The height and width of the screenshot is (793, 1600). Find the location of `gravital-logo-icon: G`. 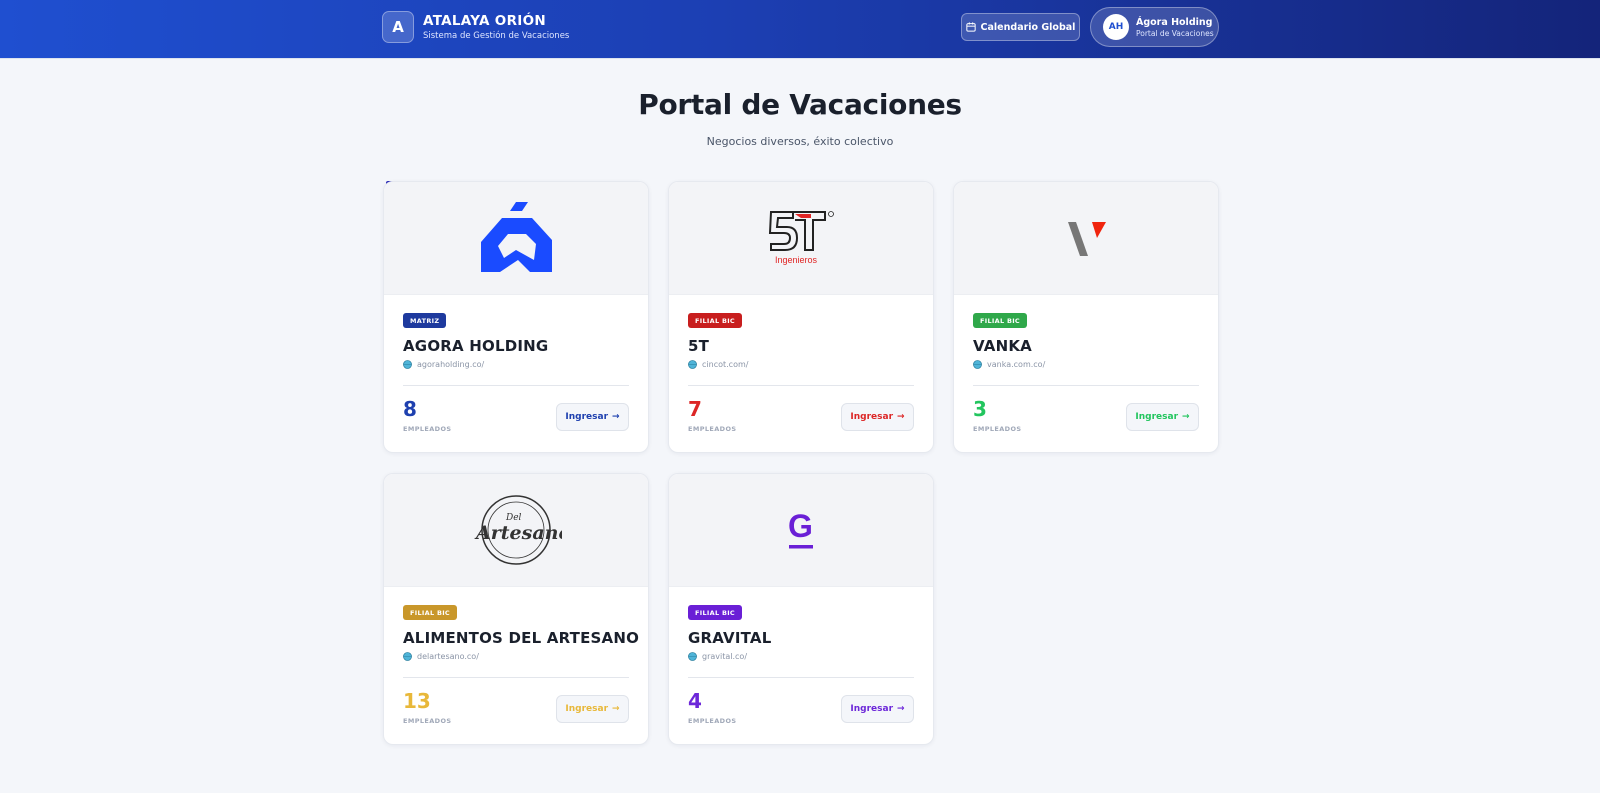

gravital-logo-icon: G is located at coordinates (800, 528).